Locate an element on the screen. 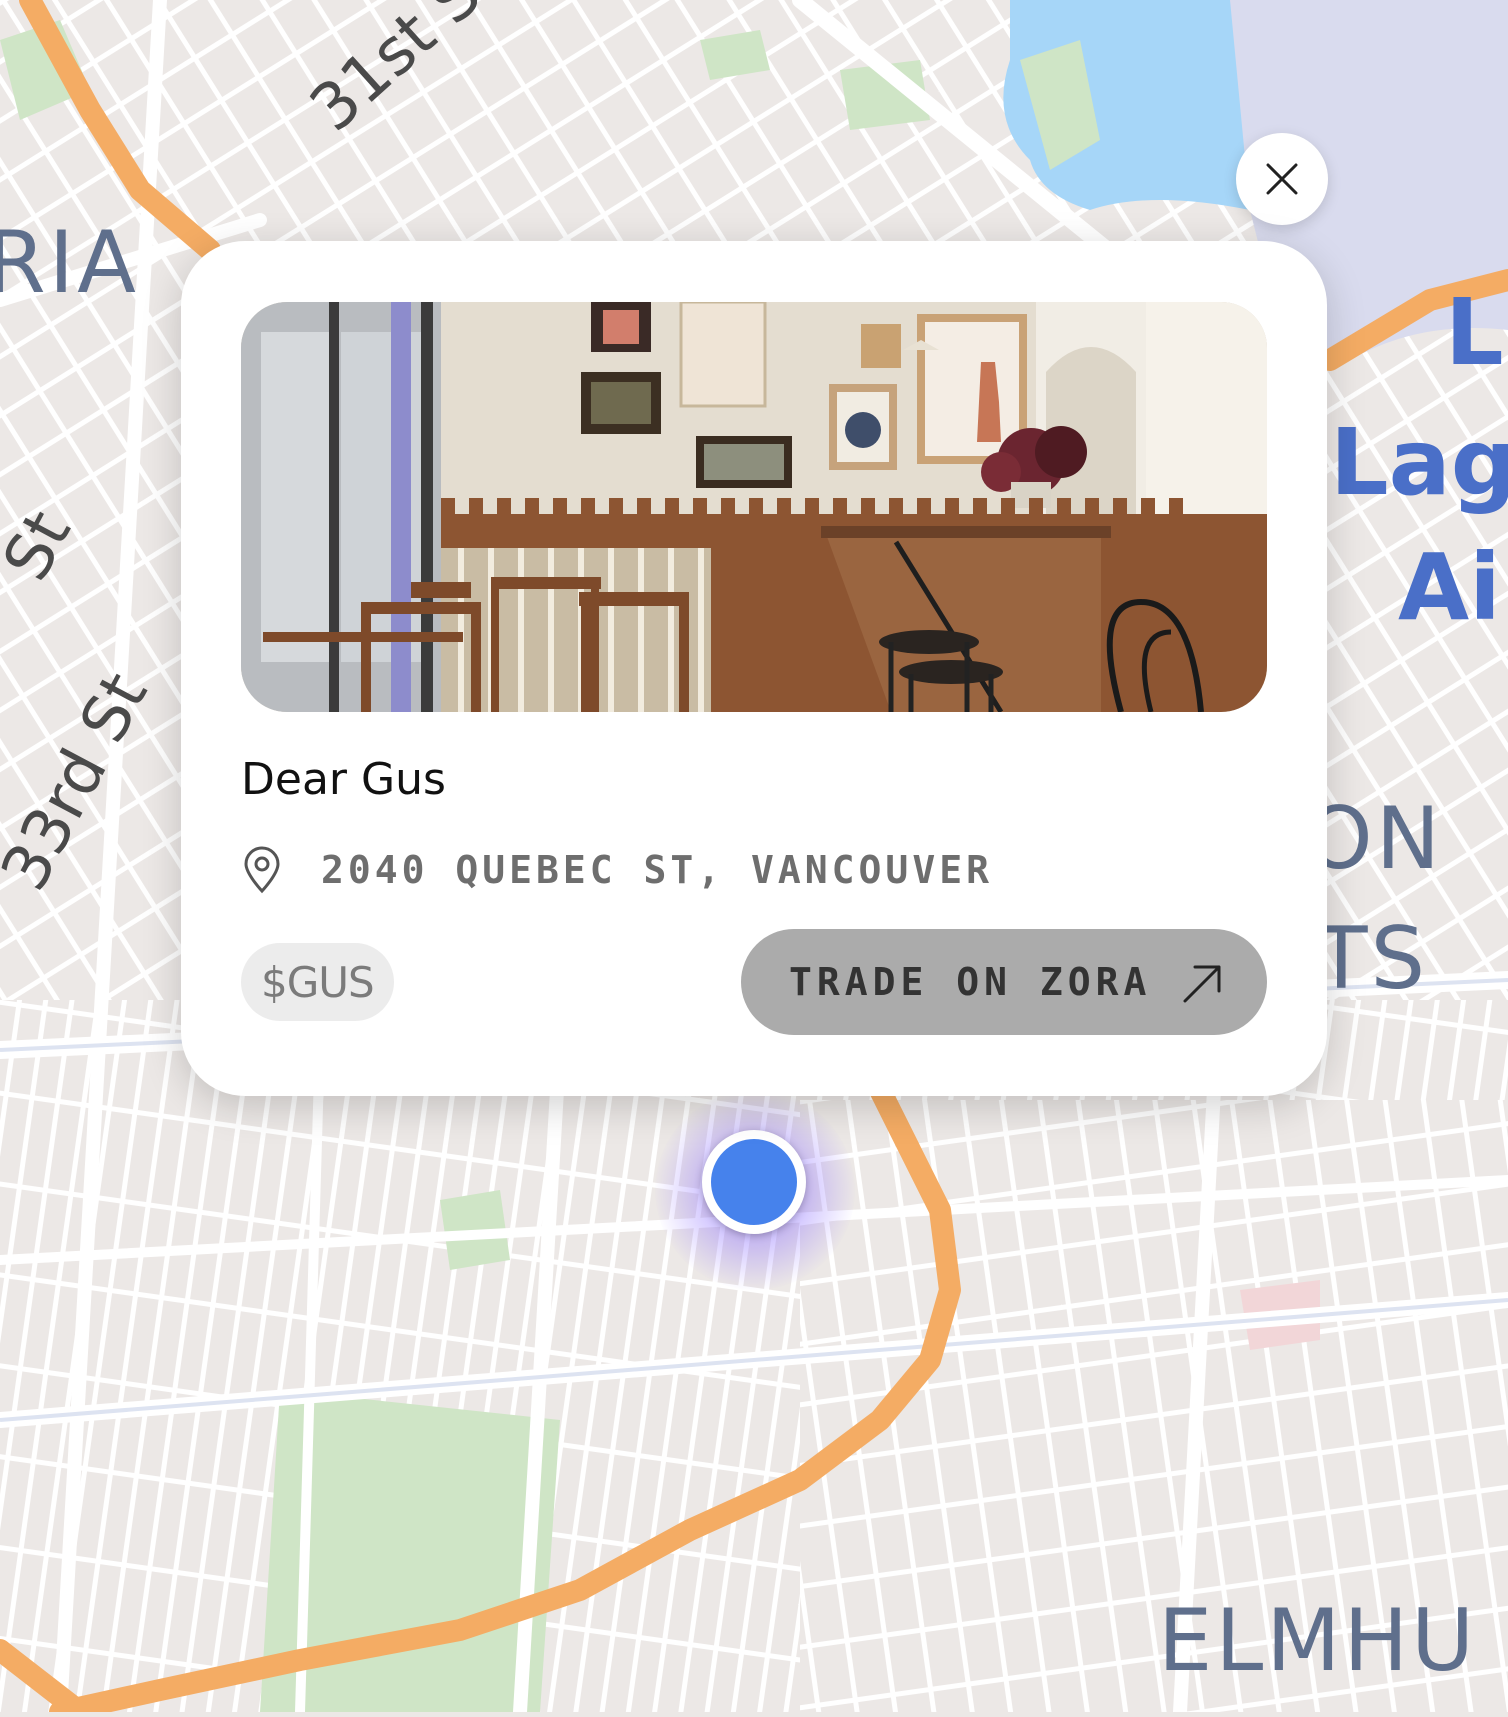 The width and height of the screenshot is (1508, 1717). area-label-elmhu: ELMHU is located at coordinates (1318, 1641).